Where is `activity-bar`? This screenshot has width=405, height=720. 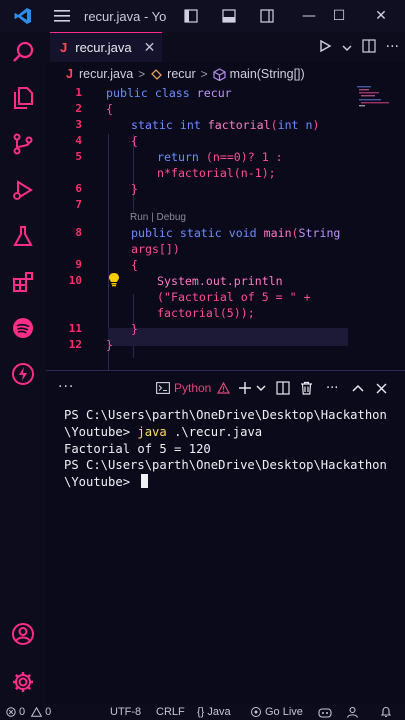
activity-bar is located at coordinates (23, 368).